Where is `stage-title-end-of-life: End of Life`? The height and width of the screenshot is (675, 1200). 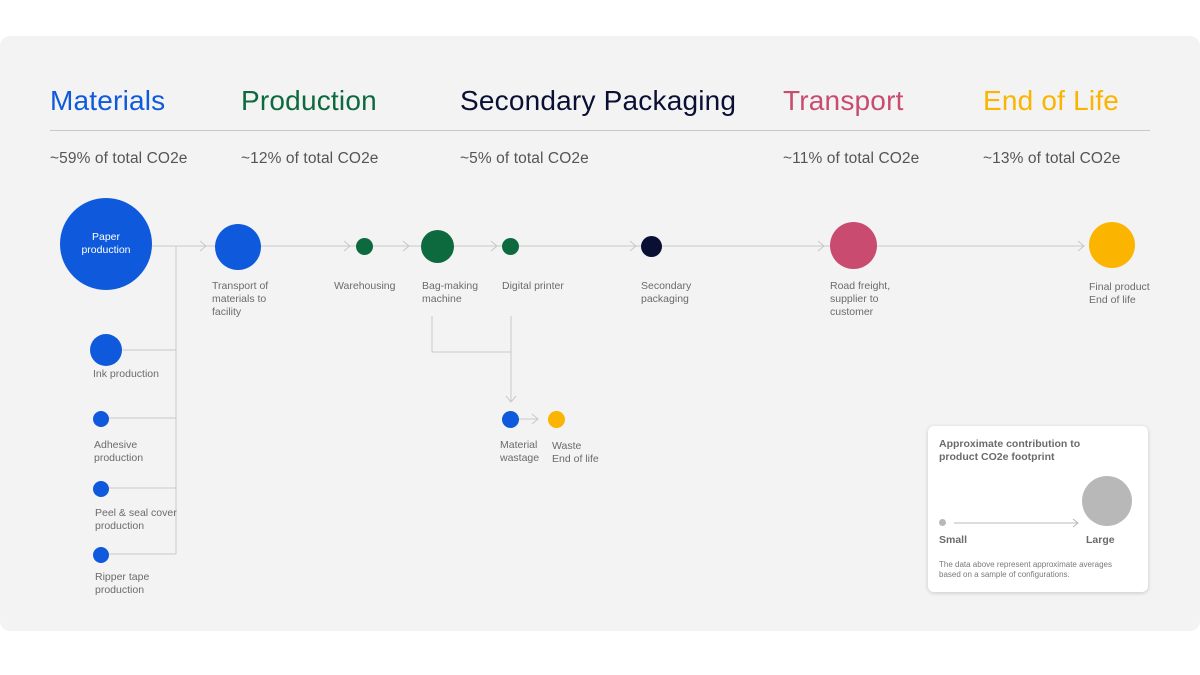 stage-title-end-of-life: End of Life is located at coordinates (1051, 100).